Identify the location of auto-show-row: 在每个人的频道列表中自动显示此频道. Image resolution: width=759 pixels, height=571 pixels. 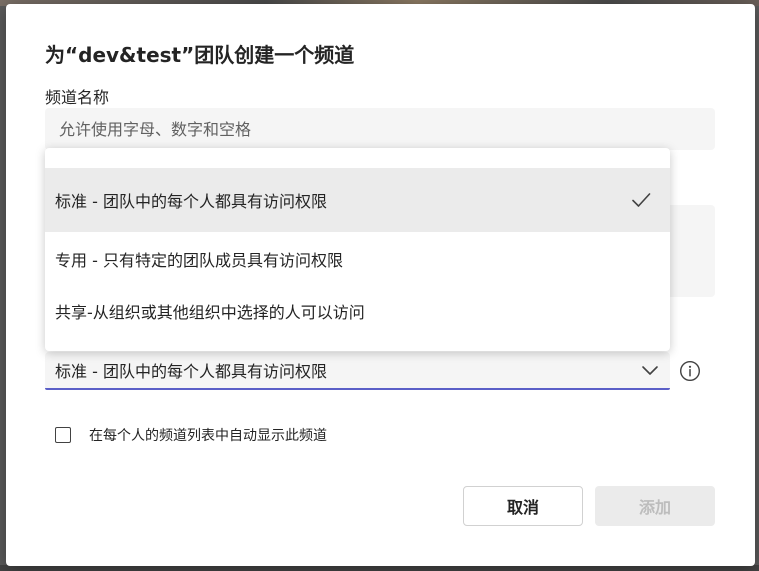
(191, 435).